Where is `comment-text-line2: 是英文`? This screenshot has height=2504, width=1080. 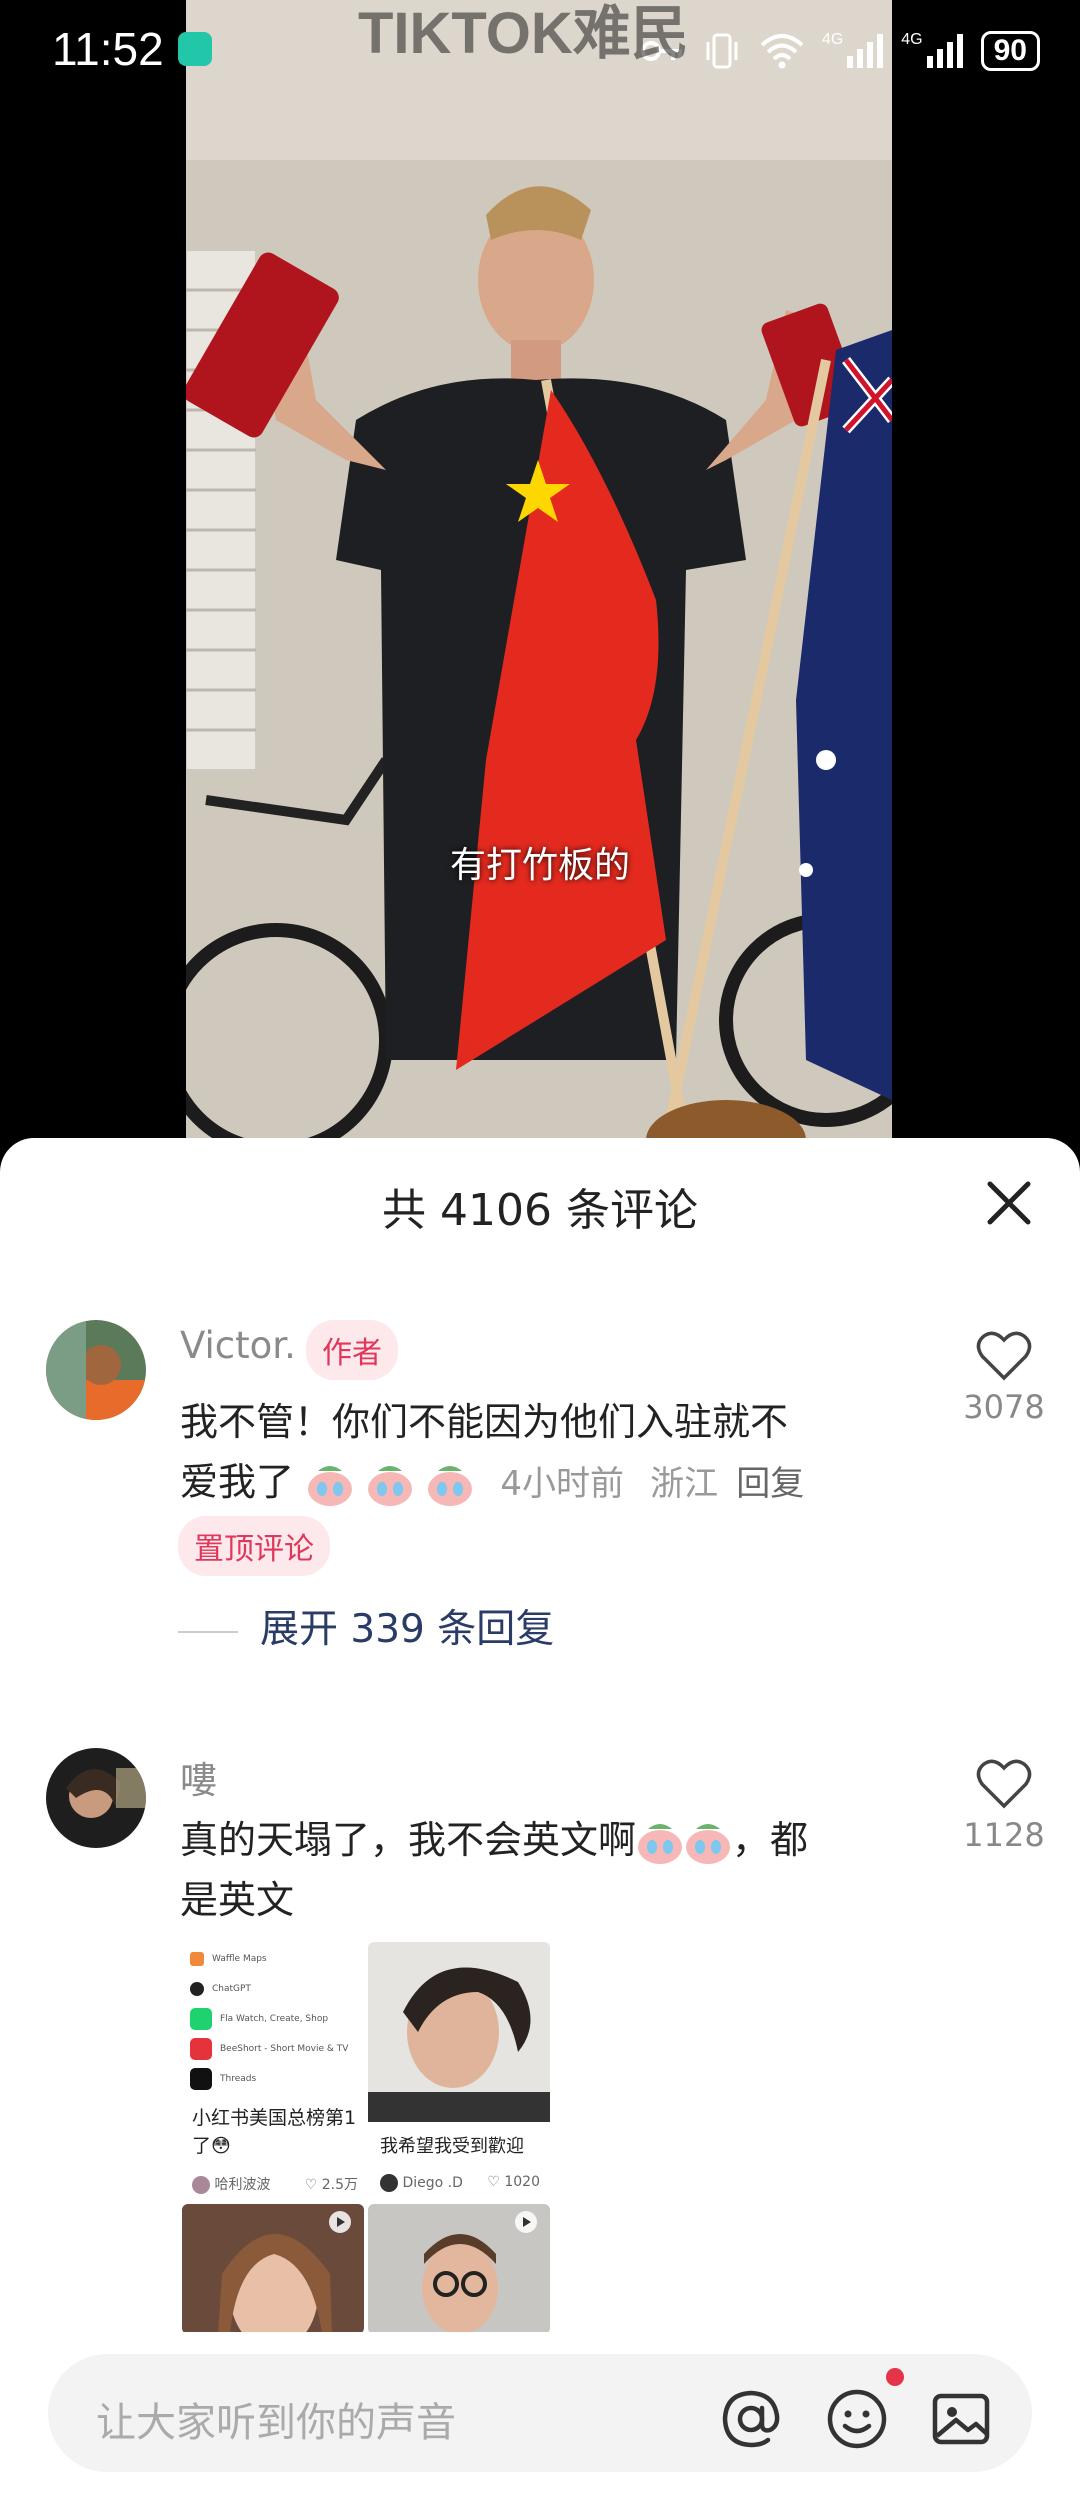 comment-text-line2: 是英文 is located at coordinates (237, 1900).